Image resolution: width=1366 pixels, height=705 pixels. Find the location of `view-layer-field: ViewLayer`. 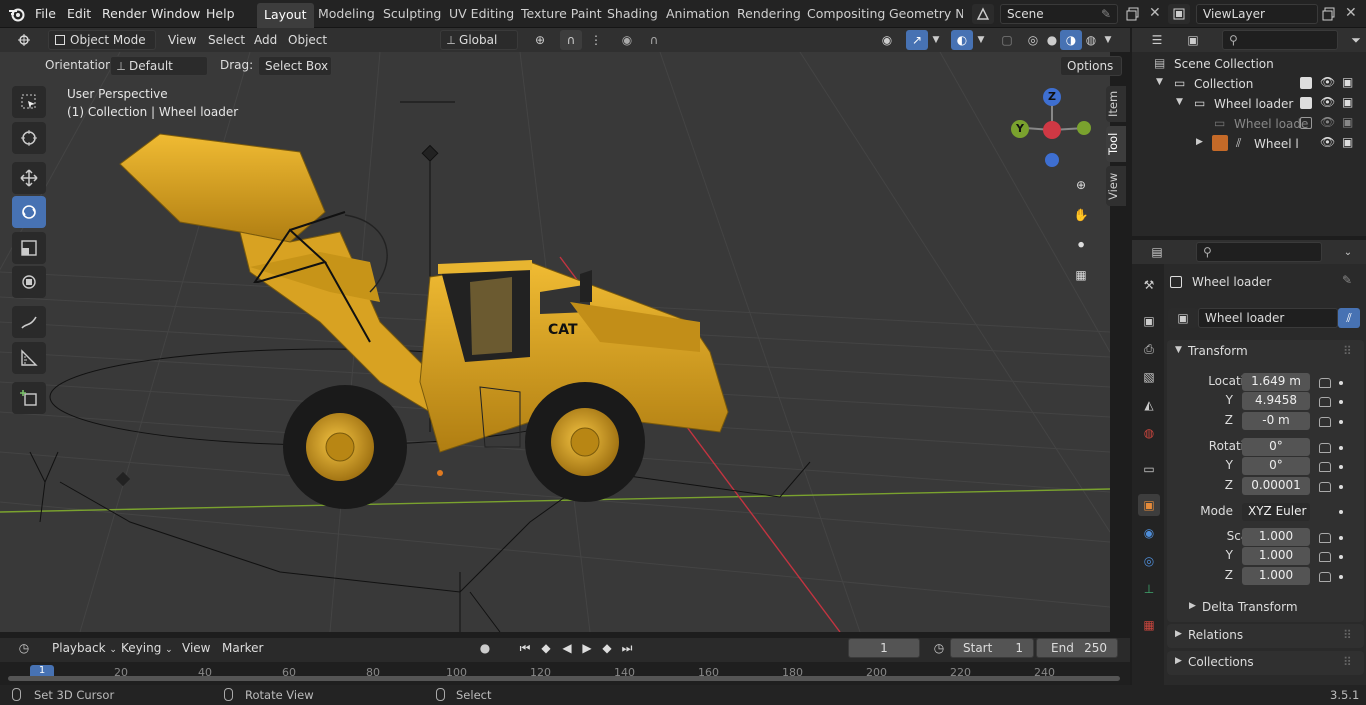

view-layer-field: ViewLayer is located at coordinates (1257, 14).